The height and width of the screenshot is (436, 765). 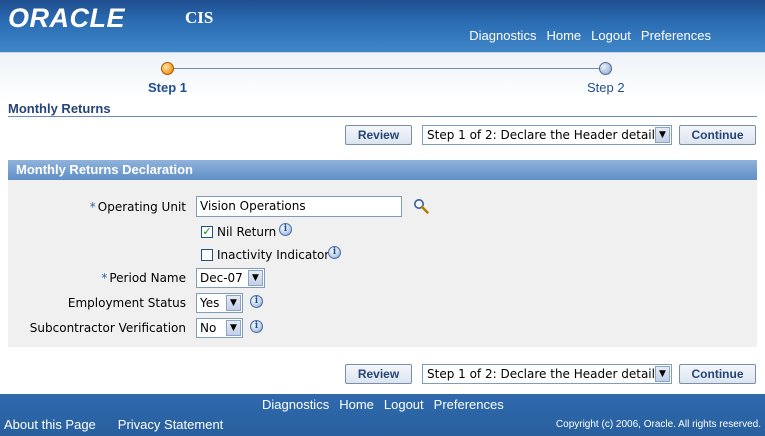 I want to click on global-link-preferences: Preferences, so click(x=676, y=35).